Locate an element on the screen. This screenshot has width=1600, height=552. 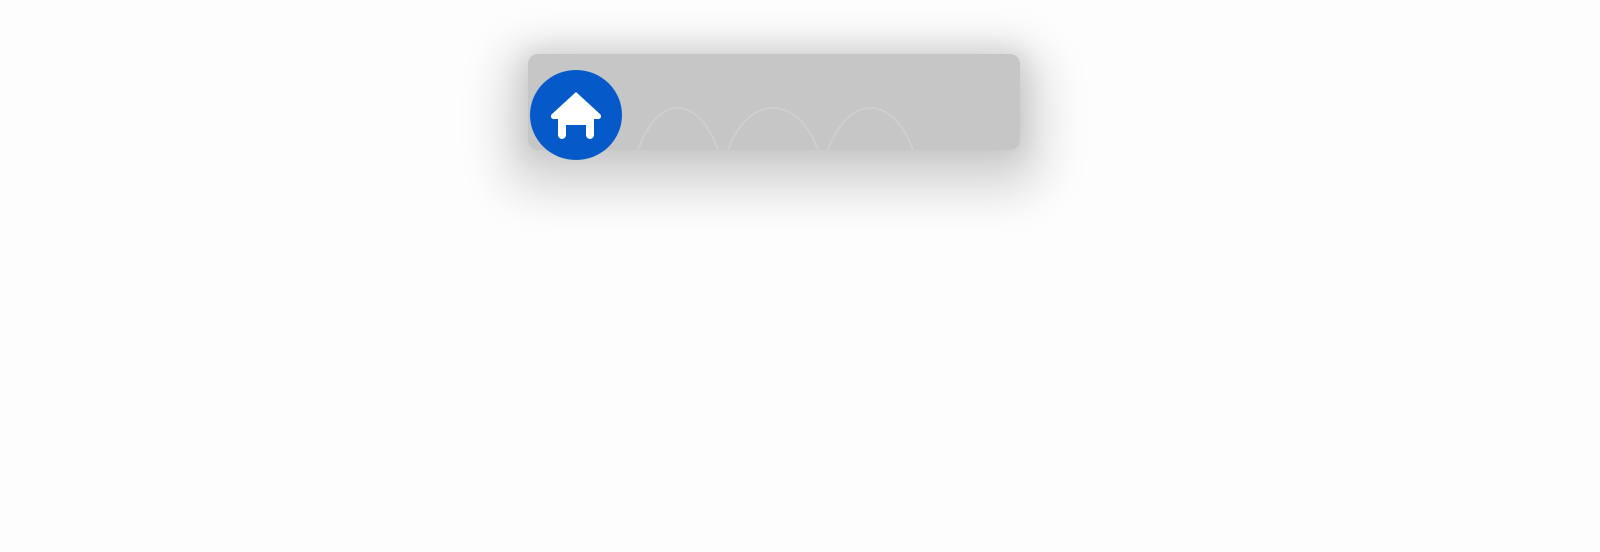
home-icon is located at coordinates (576, 115).